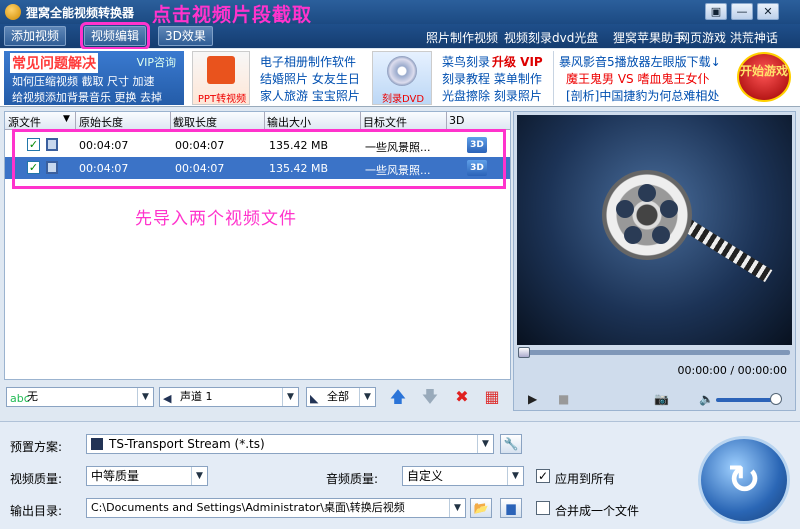 This screenshot has width=800, height=529. What do you see at coordinates (492, 95) in the screenshot?
I see `ad-disc-erase: 光盘擦除 刻录照片` at bounding box center [492, 95].